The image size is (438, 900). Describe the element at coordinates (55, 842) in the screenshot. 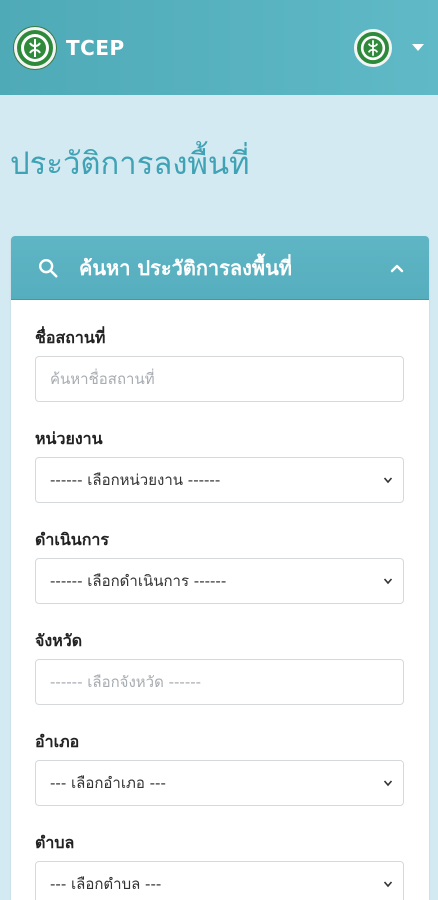

I see `subdistrict-label: ตำบล` at that location.